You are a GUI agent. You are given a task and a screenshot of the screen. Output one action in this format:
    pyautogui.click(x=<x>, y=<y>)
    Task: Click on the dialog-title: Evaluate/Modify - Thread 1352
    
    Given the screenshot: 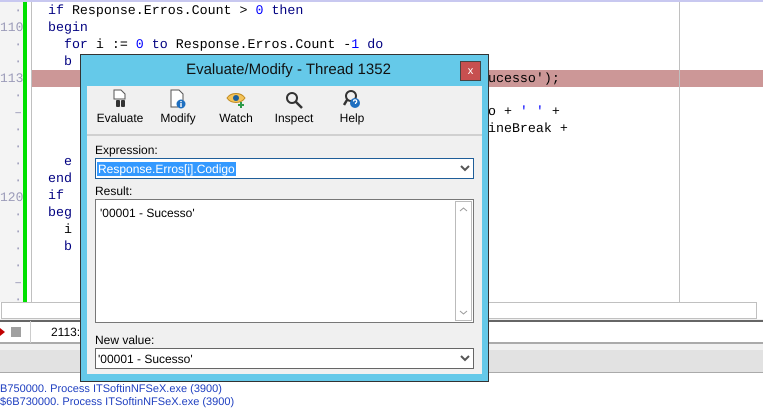 What is the action you would take?
    pyautogui.click(x=288, y=70)
    